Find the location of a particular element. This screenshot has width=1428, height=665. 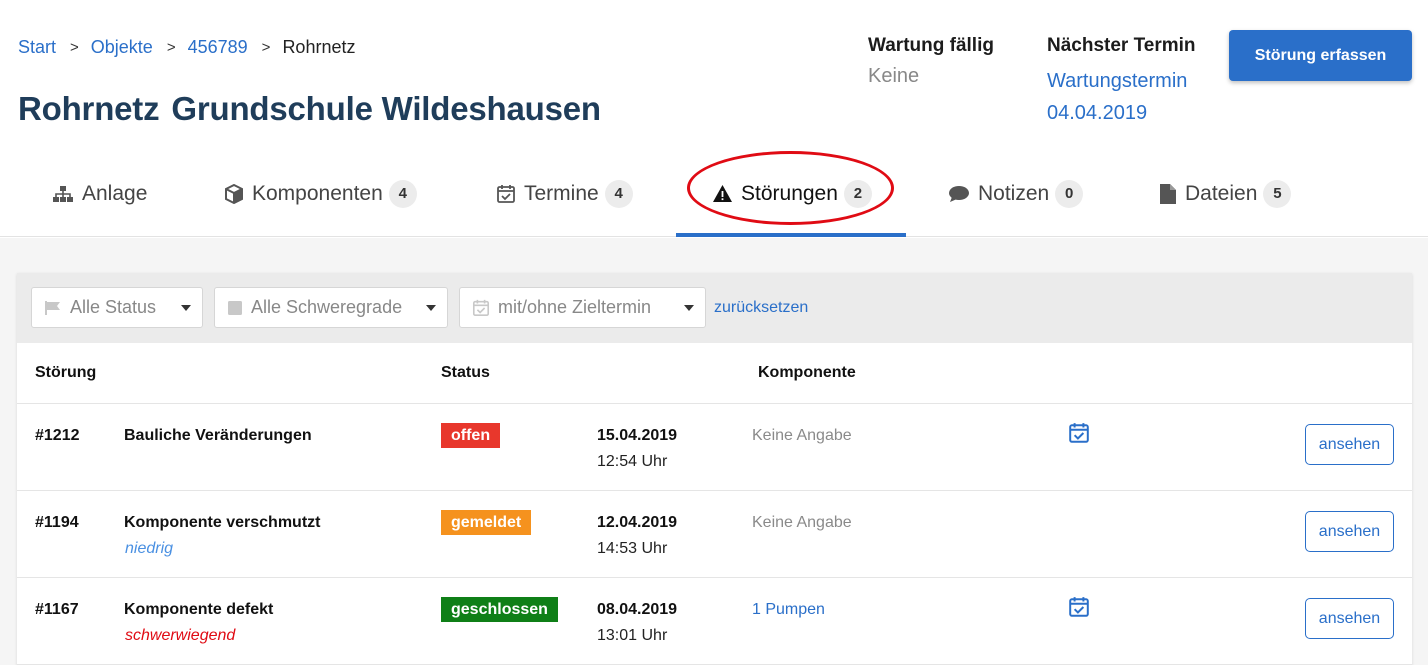

tab-label: Termine is located at coordinates (561, 193).